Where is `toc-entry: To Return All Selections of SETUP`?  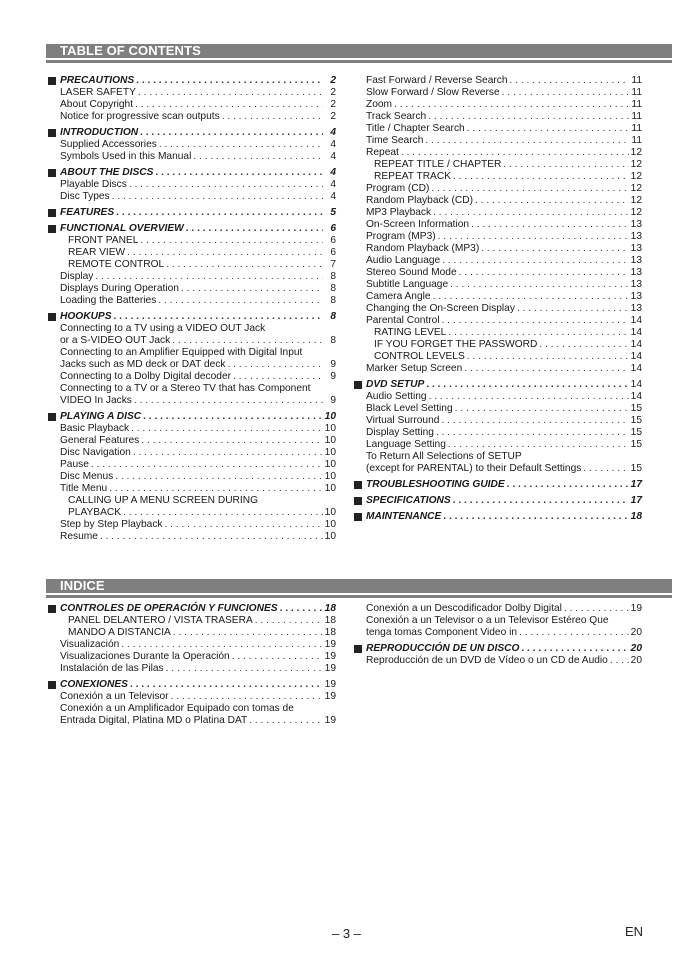 toc-entry: To Return All Selections of SETUP is located at coordinates (497, 457).